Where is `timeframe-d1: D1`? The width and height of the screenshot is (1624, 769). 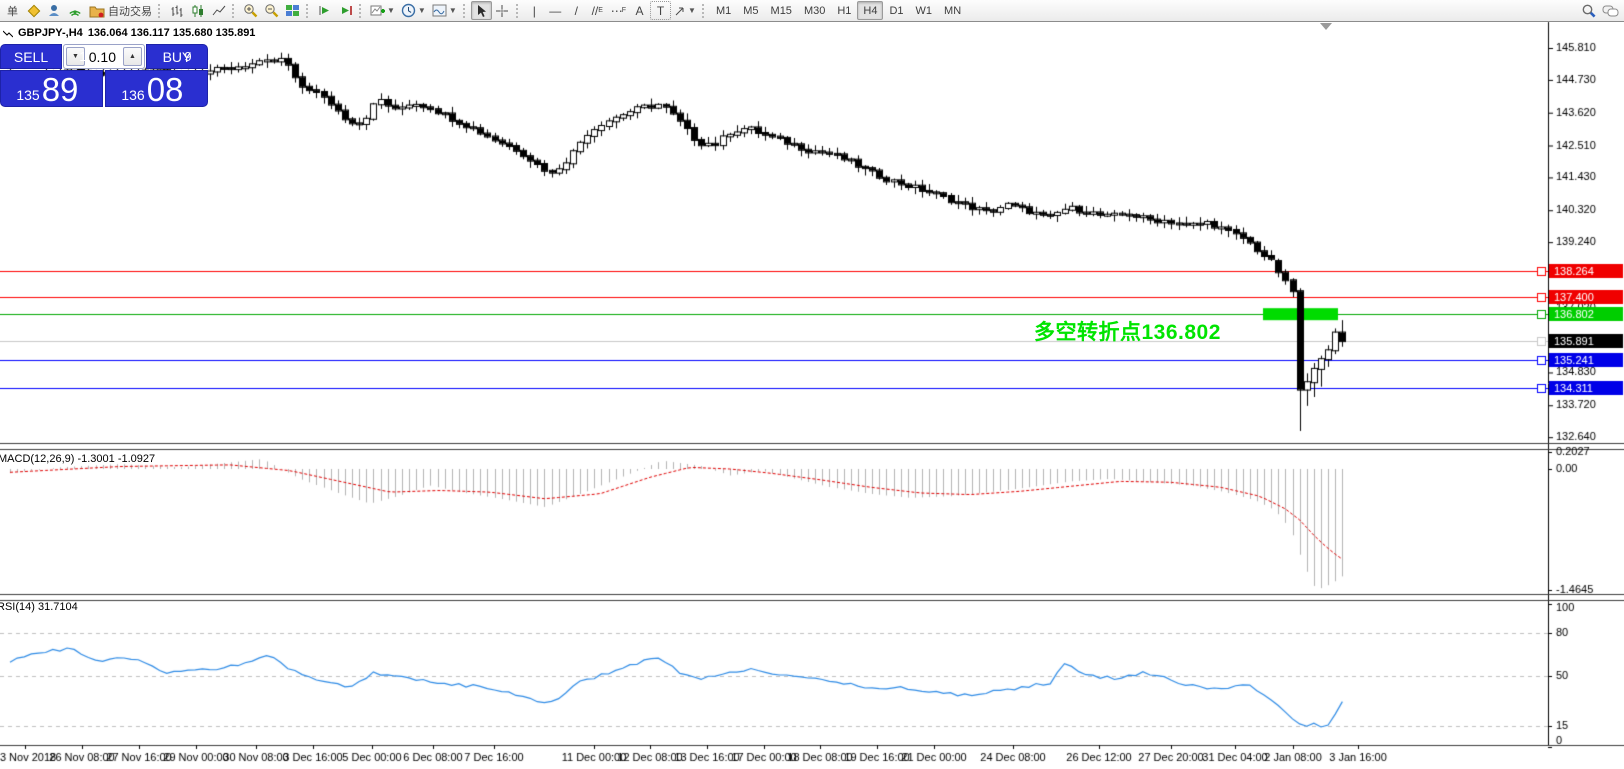
timeframe-d1: D1 is located at coordinates (896, 10).